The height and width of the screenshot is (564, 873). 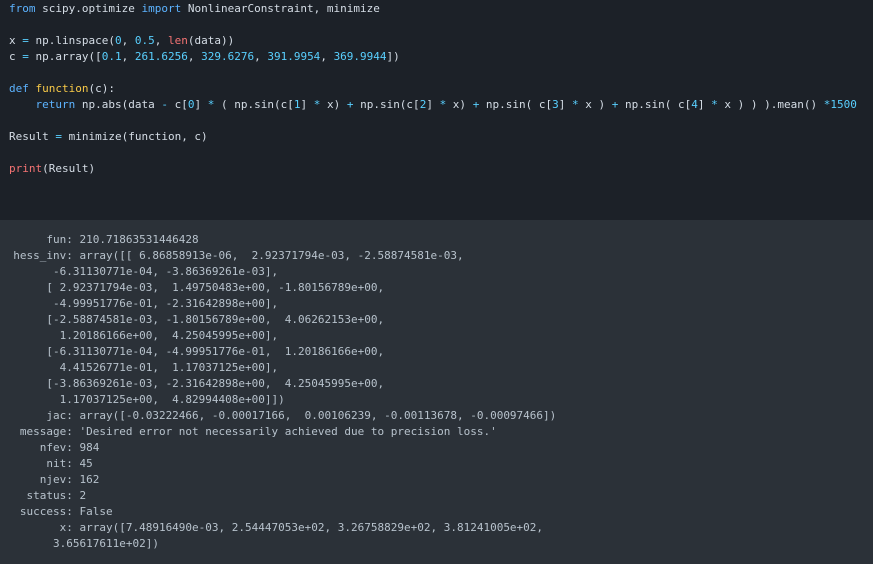 I want to click on keyword-import: import, so click(x=161, y=8).